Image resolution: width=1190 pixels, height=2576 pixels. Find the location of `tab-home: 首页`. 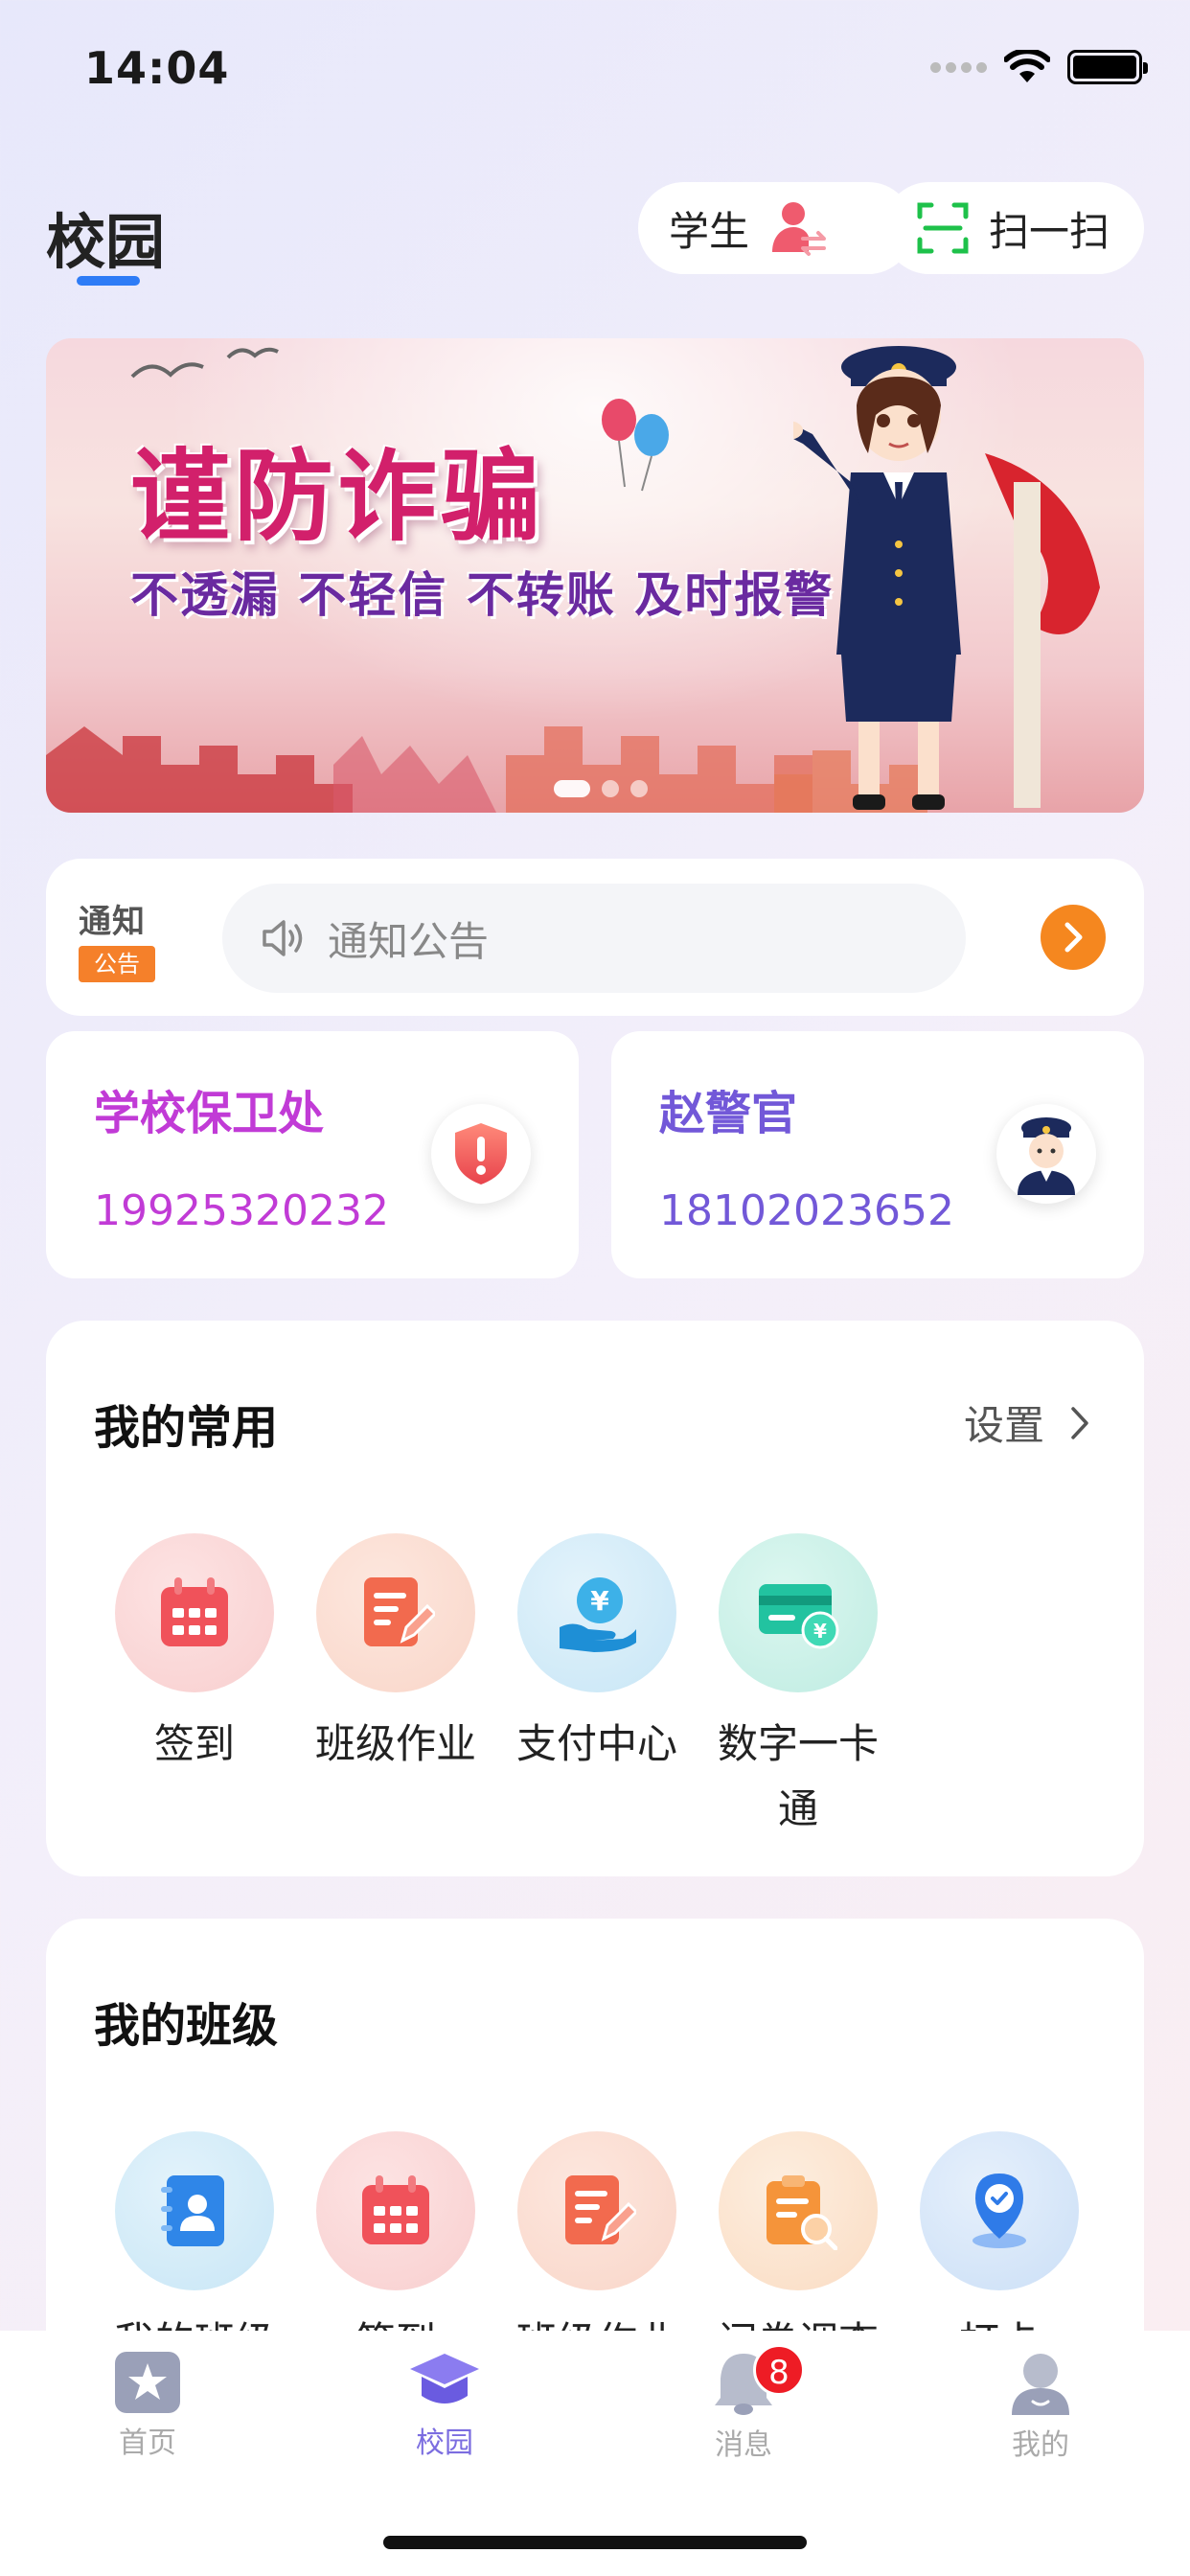

tab-home: 首页 is located at coordinates (148, 2405).